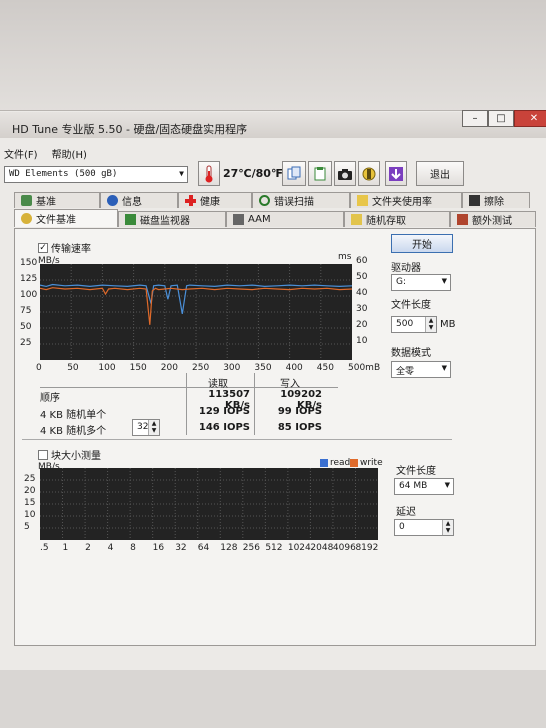 This screenshot has width=546, height=728. Describe the element at coordinates (196, 312) in the screenshot. I see `transfer-rate-graph` at that location.